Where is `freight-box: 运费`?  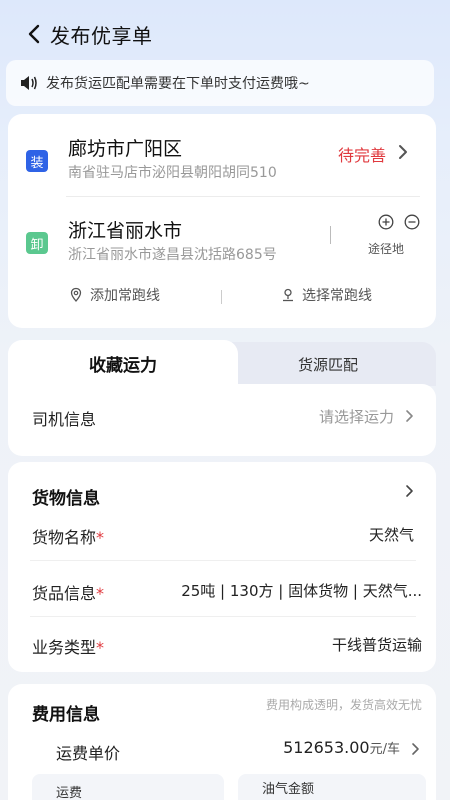
freight-box: 运费 is located at coordinates (128, 787).